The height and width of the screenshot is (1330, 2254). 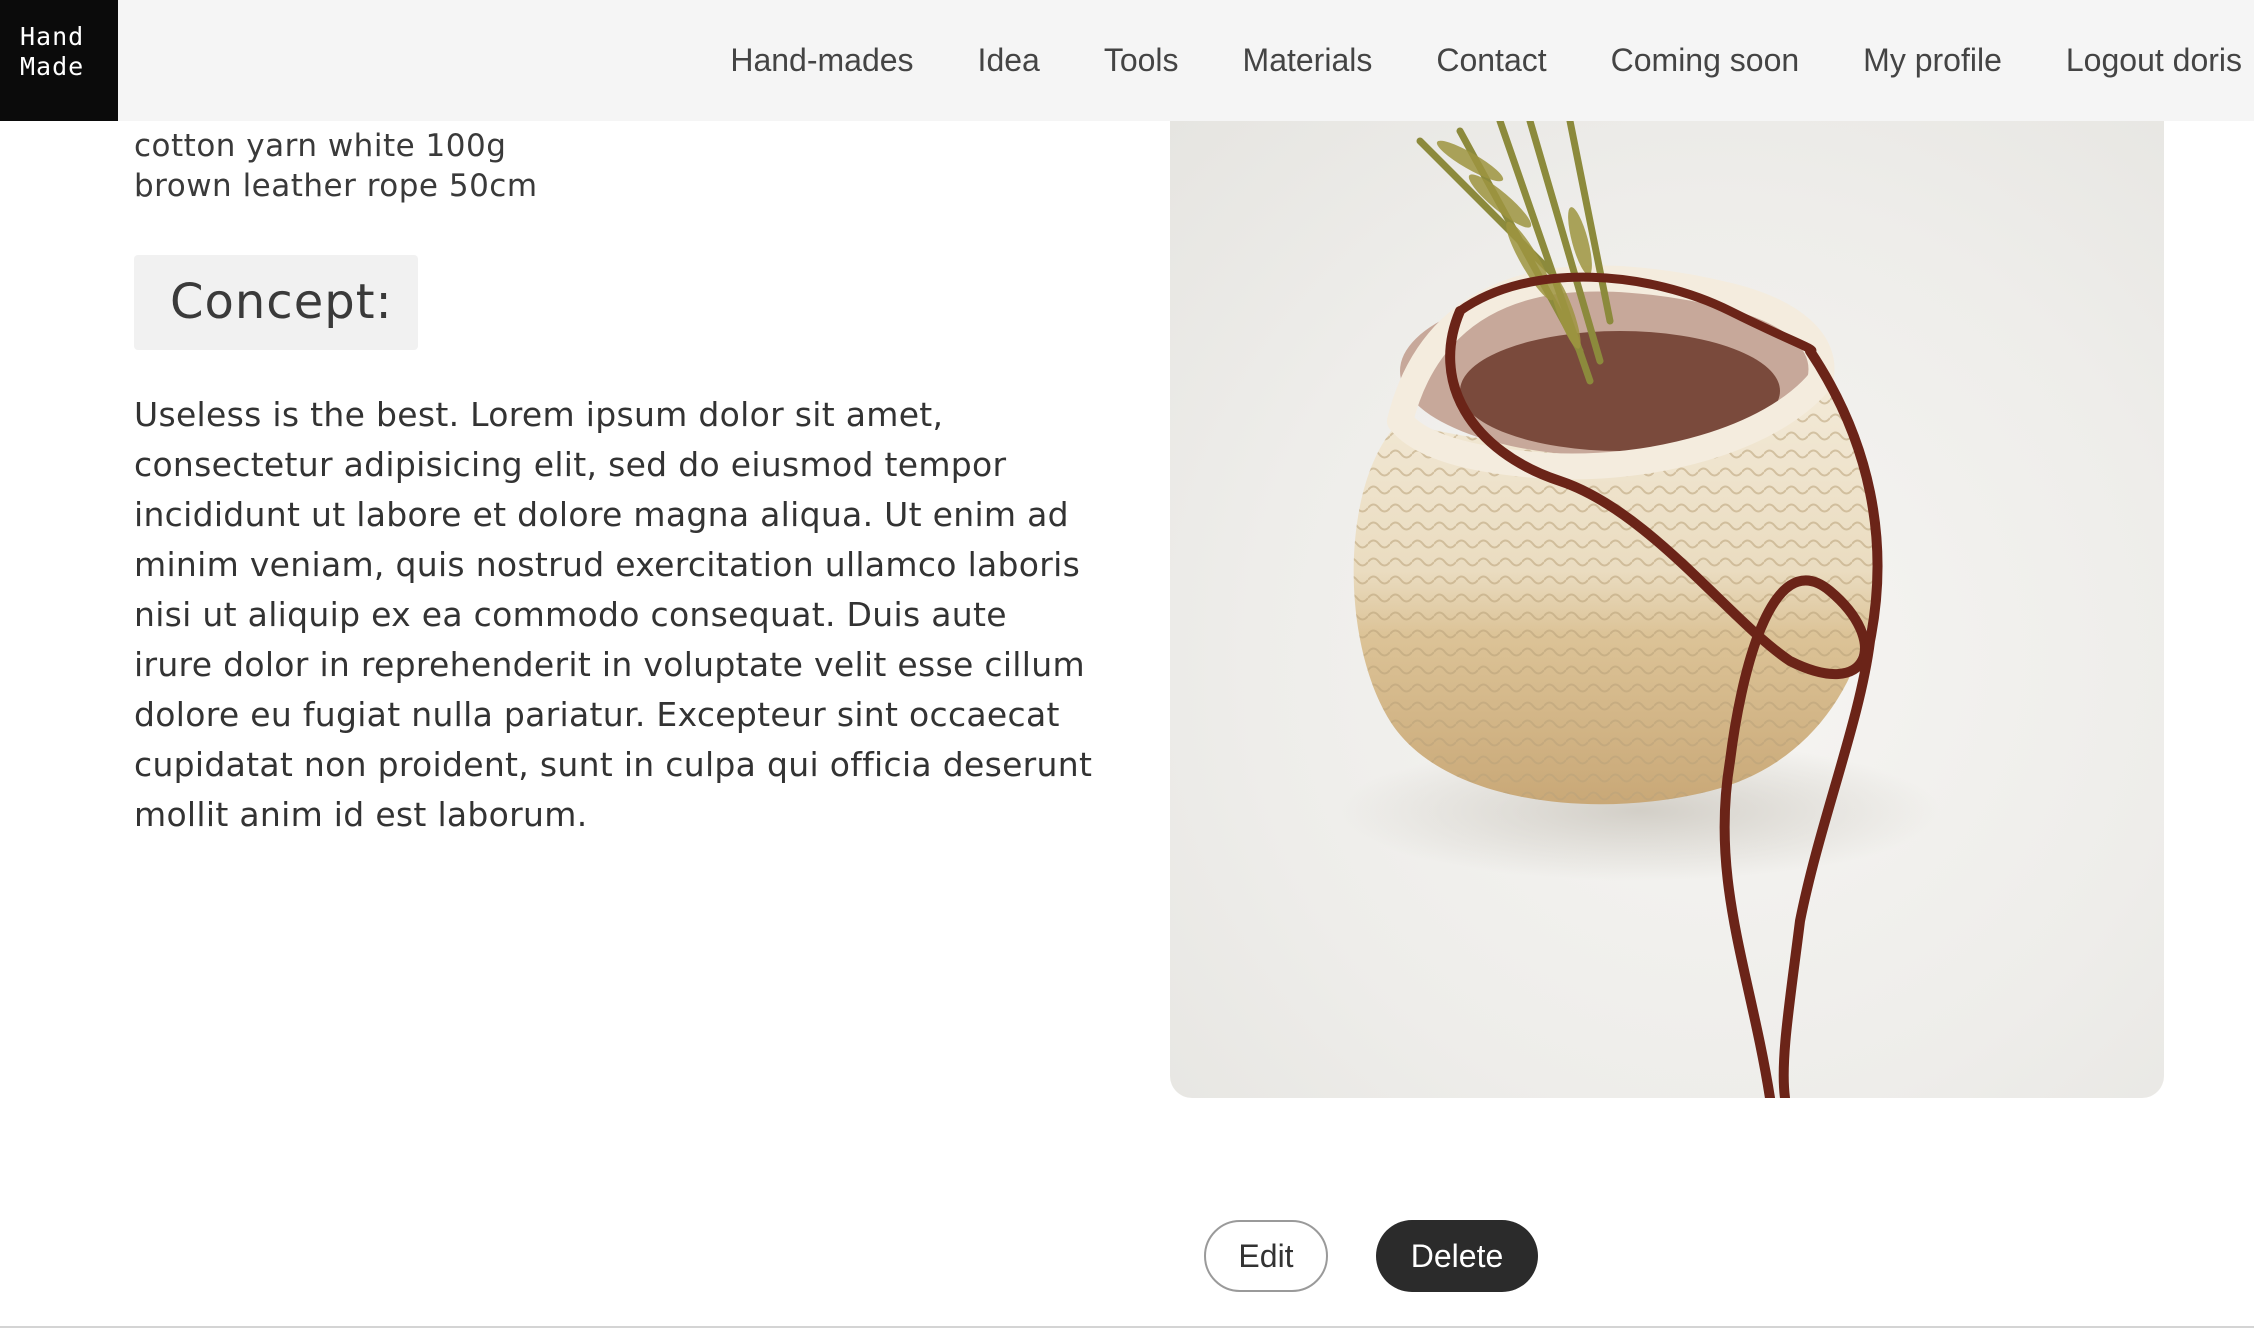 What do you see at coordinates (1491, 60) in the screenshot?
I see `nav-contact: Contact` at bounding box center [1491, 60].